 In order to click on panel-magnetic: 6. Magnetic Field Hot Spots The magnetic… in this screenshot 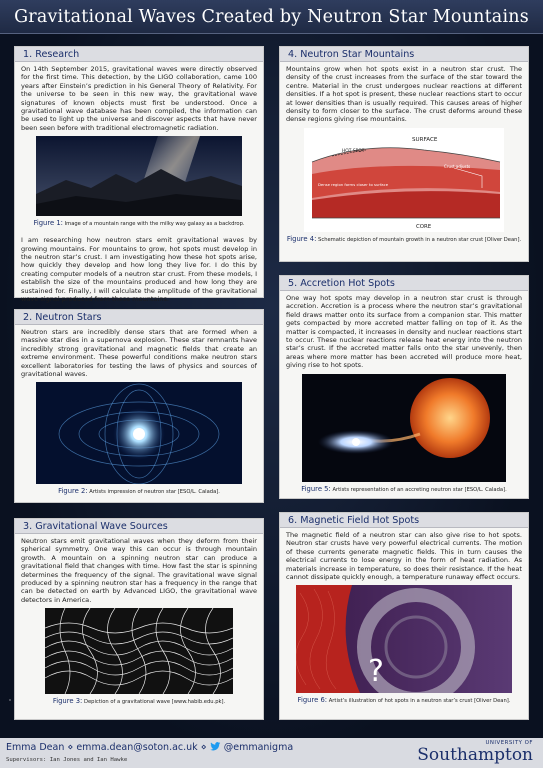, I will do `click(404, 616)`.